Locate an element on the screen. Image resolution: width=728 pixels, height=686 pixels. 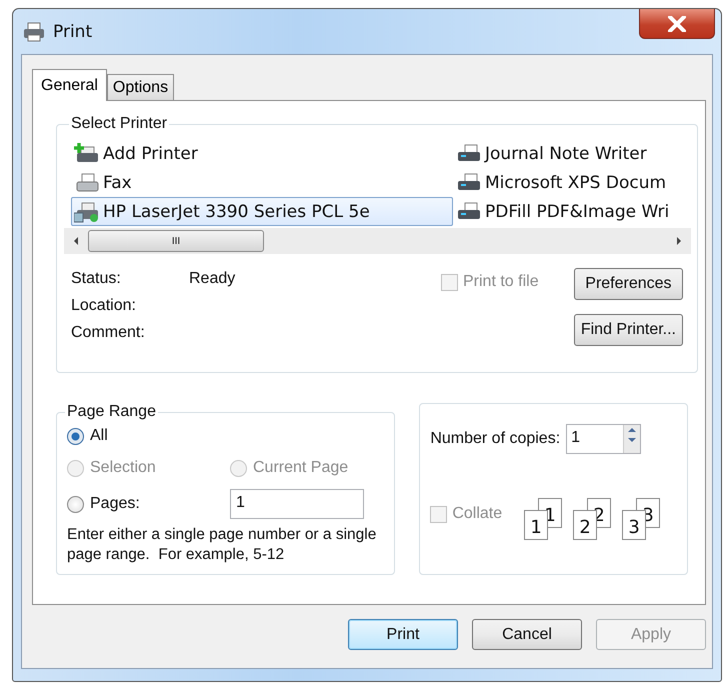
printer-item: Add Printer is located at coordinates (262, 153).